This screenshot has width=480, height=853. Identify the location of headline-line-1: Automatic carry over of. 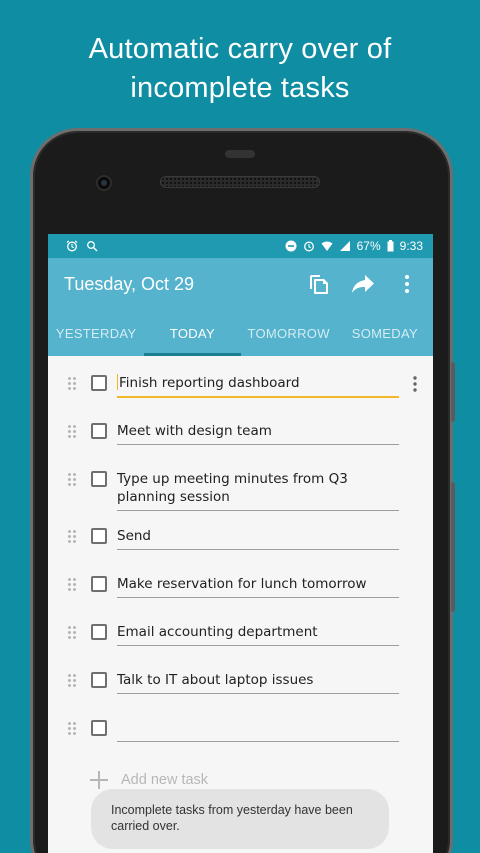
(240, 49).